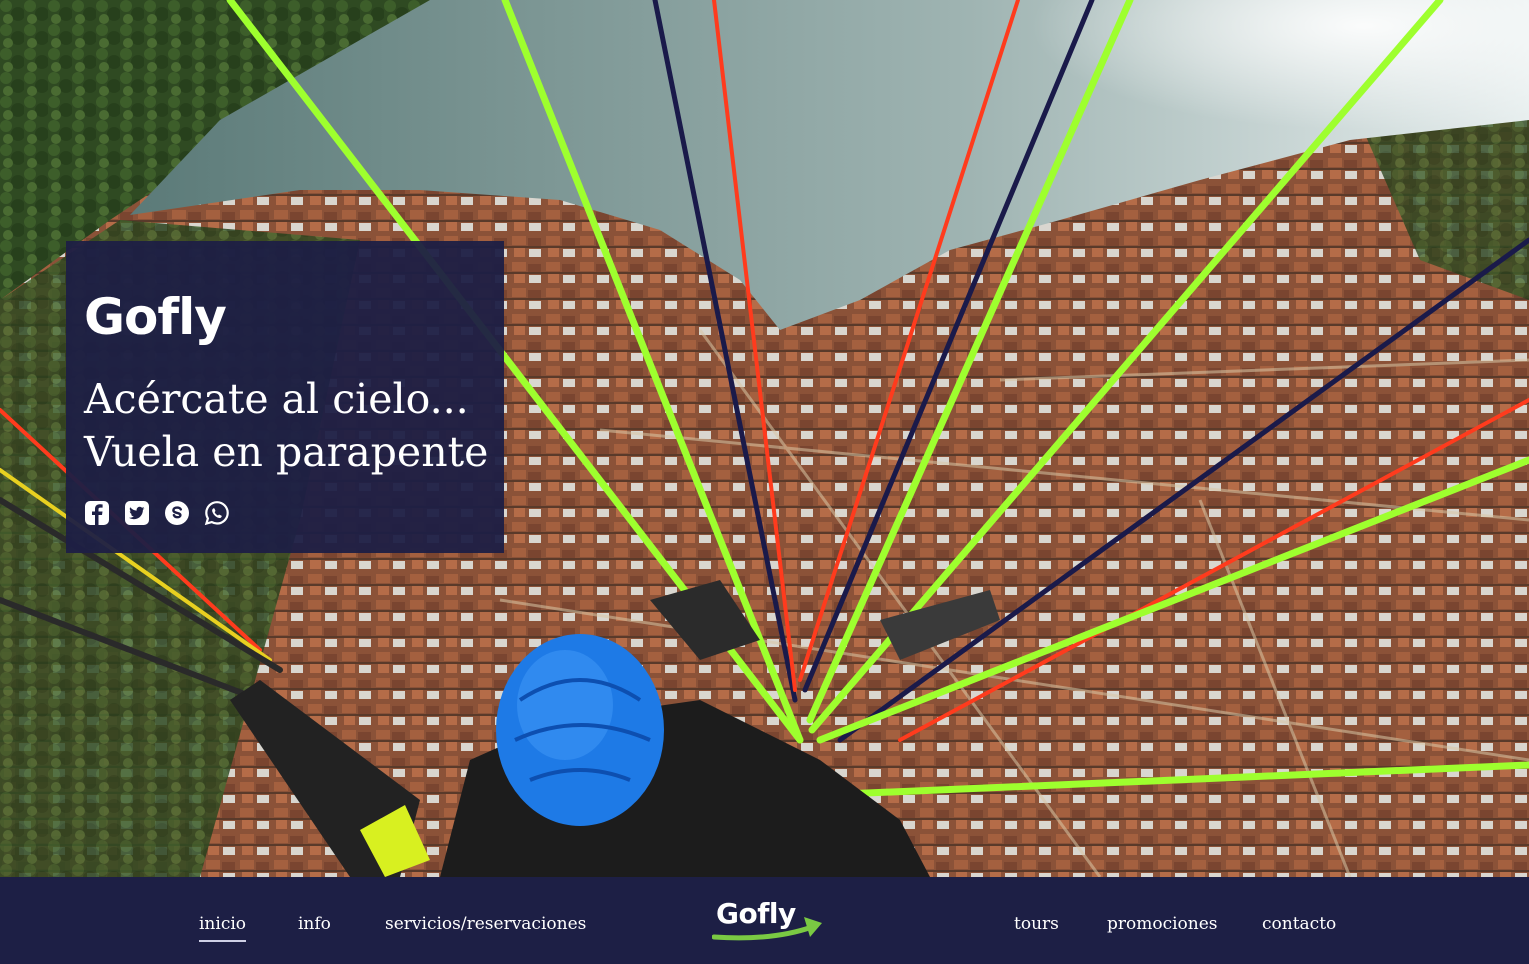  What do you see at coordinates (286, 452) in the screenshot?
I see `tagline-line-2: Vuela en parapente` at bounding box center [286, 452].